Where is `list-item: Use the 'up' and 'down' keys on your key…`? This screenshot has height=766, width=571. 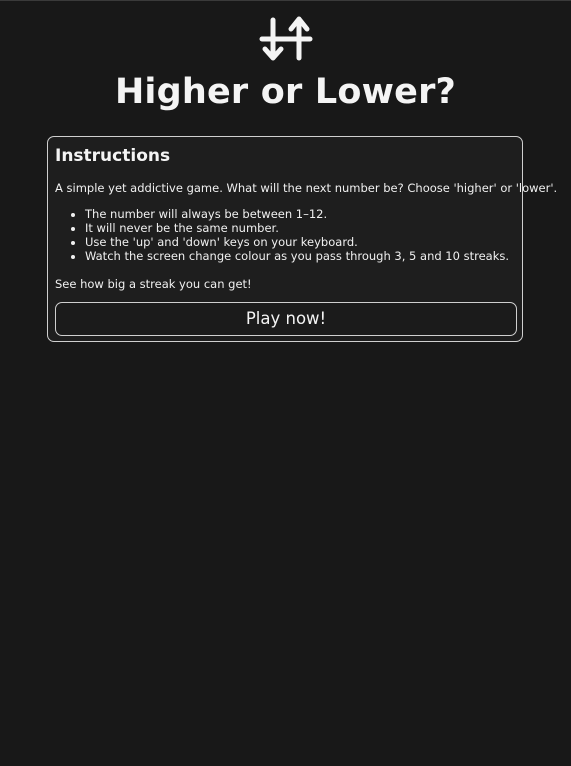 list-item: Use the 'up' and 'down' keys on your key… is located at coordinates (297, 242).